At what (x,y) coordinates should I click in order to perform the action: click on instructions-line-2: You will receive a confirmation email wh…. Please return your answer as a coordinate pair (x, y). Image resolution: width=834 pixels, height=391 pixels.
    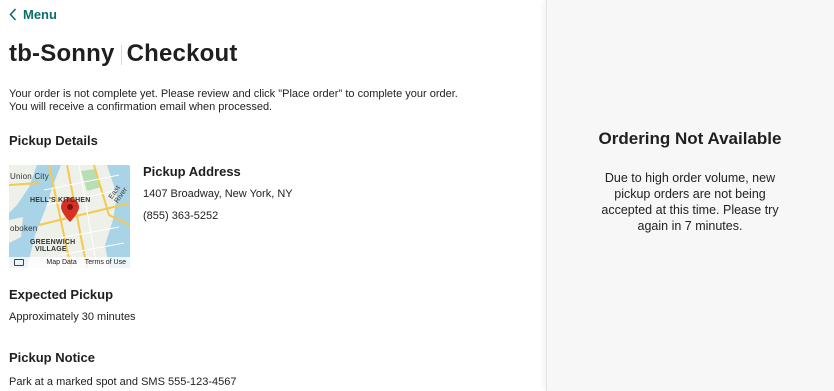
    Looking at the image, I should click on (141, 107).